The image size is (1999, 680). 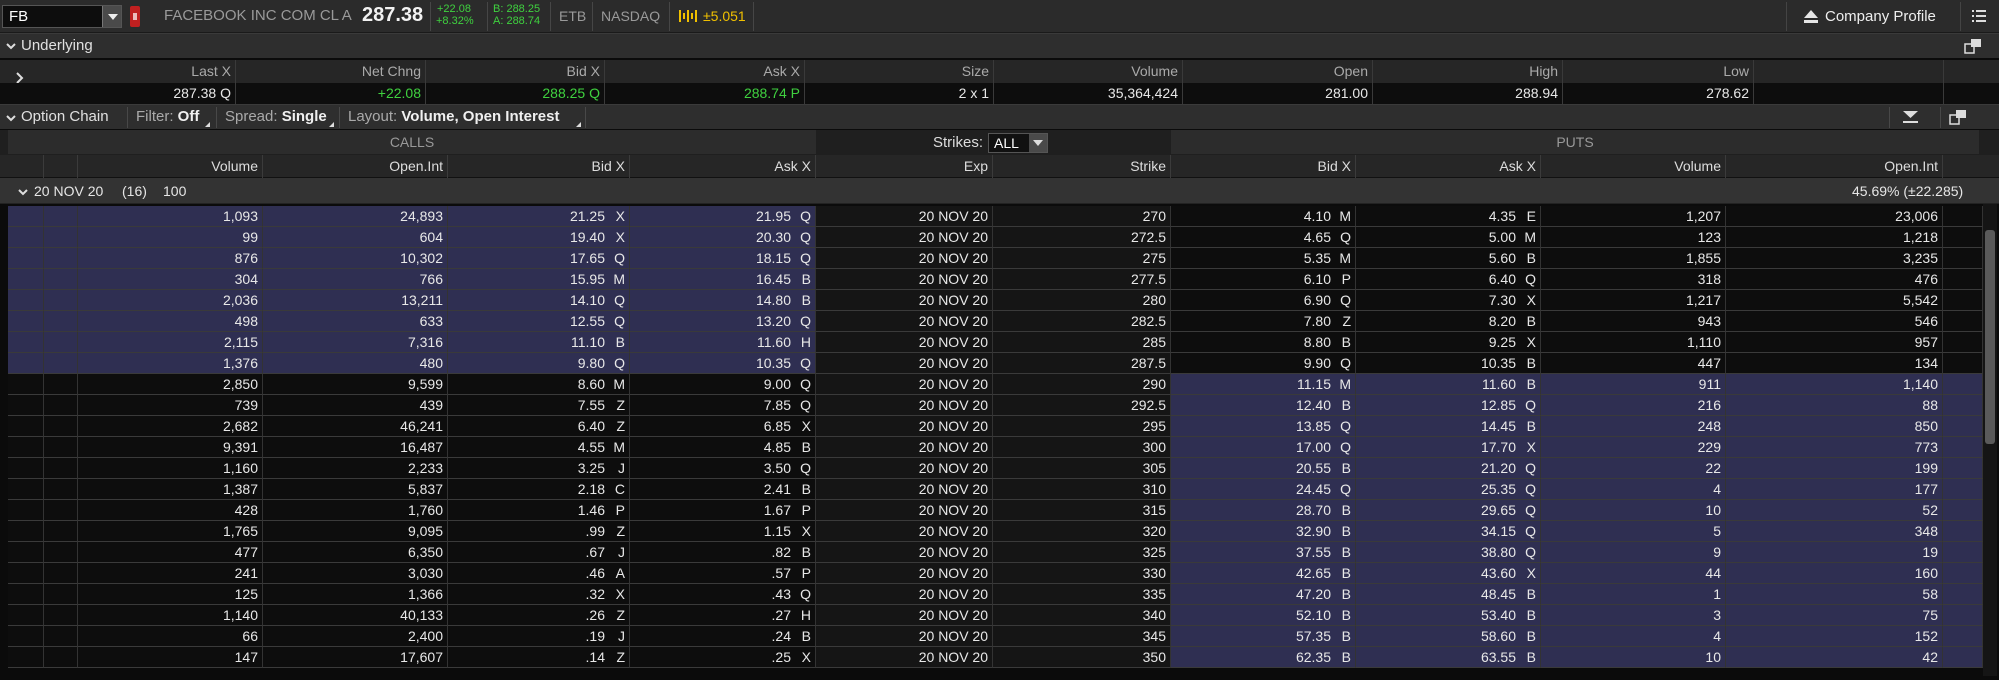 I want to click on strike-cell: 310, so click(x=1082, y=489).